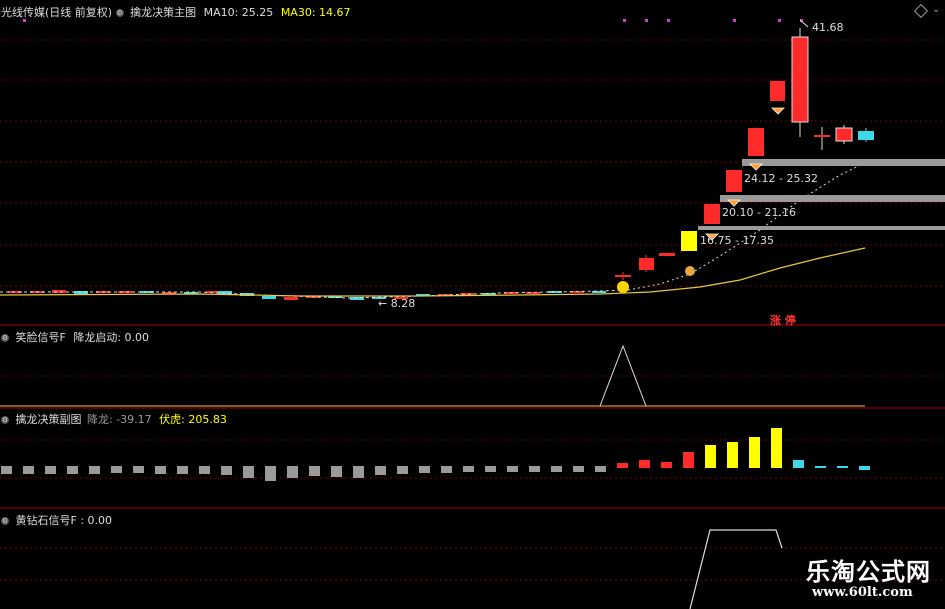 This screenshot has height=609, width=945. I want to click on high-label: 41.68, so click(828, 27).